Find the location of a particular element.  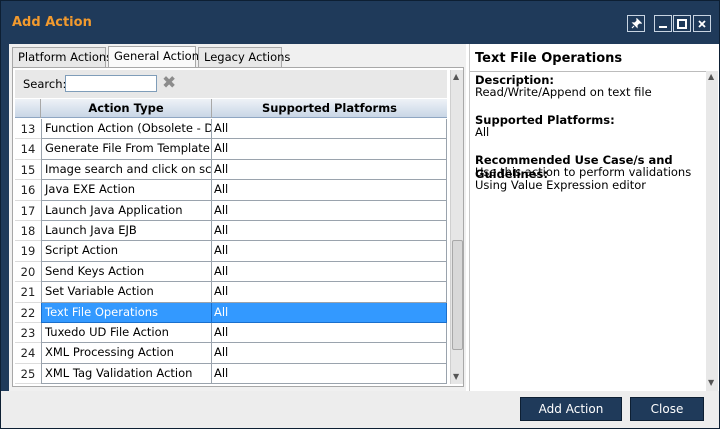

row-number: 17 is located at coordinates (28, 210).